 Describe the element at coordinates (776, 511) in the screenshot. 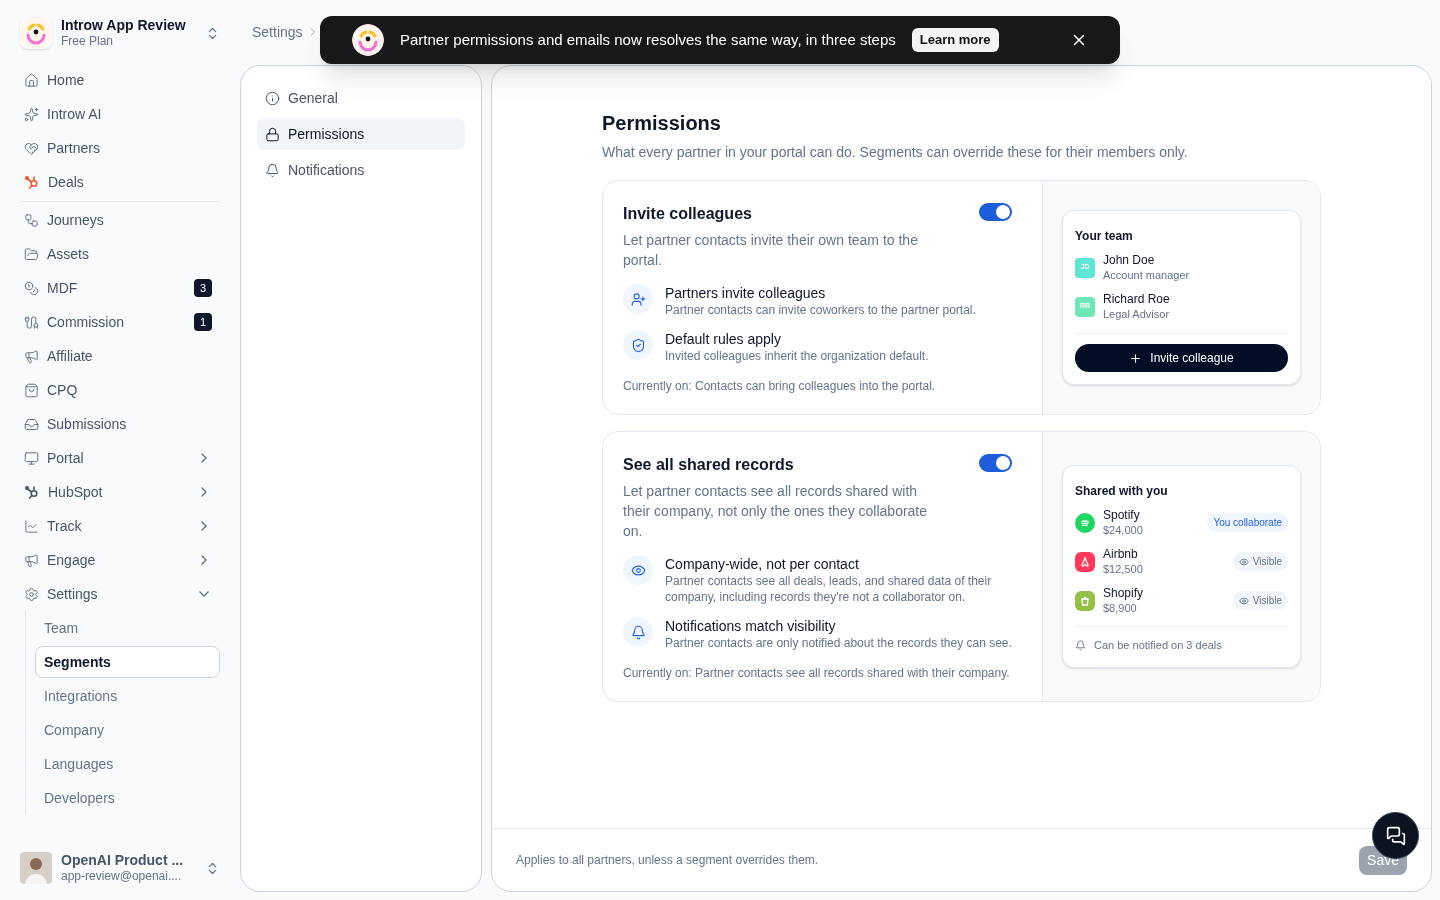

I see `card-description: Let partner contacts see all records shared with their company, not only the ones they collaborate on.` at that location.